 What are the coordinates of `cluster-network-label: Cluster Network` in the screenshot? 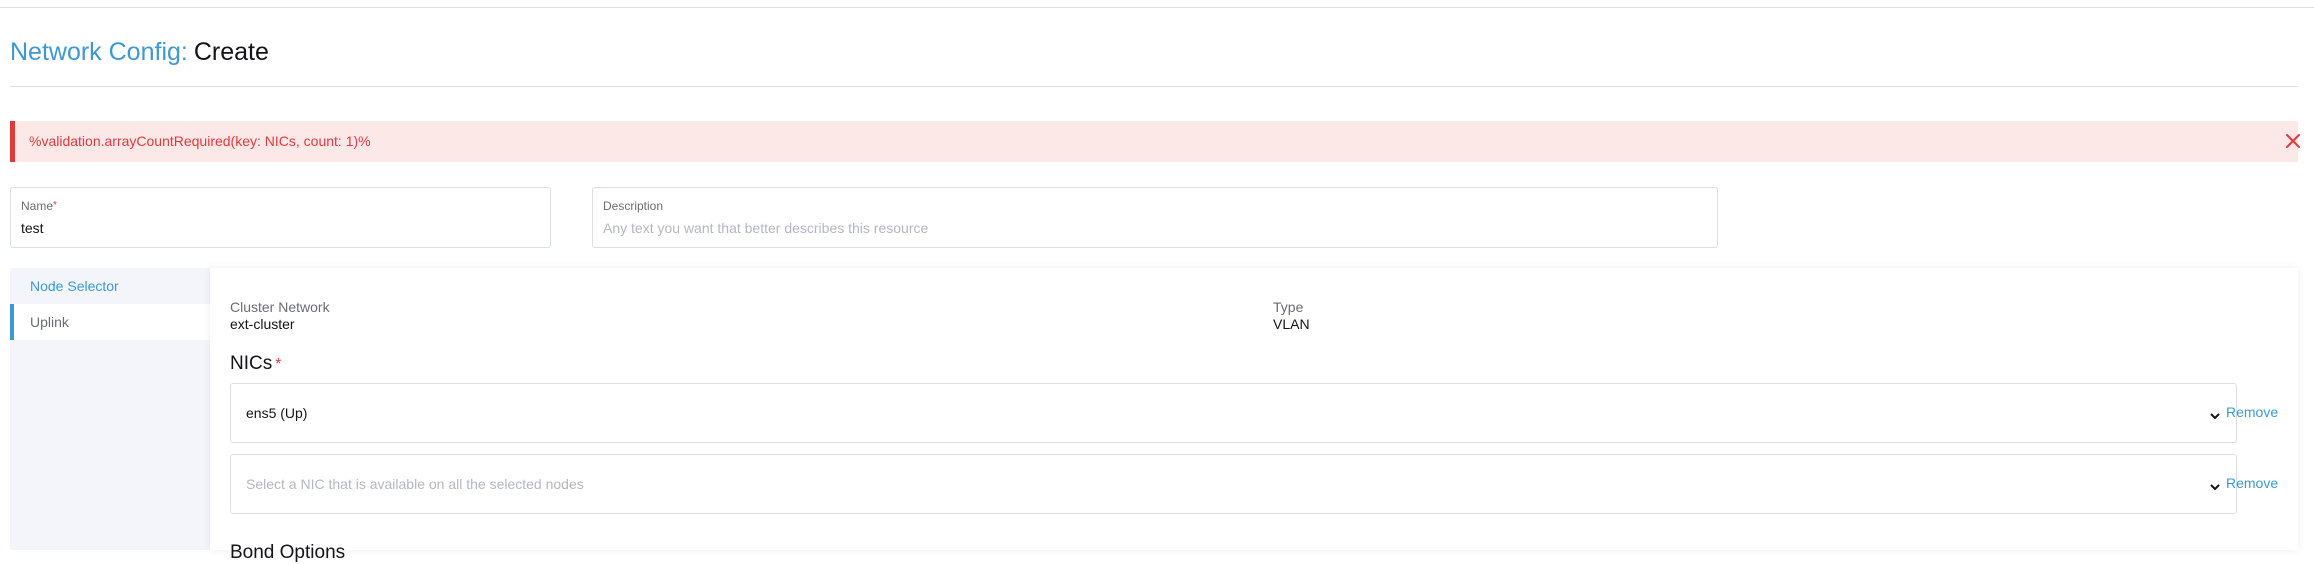 It's located at (280, 307).